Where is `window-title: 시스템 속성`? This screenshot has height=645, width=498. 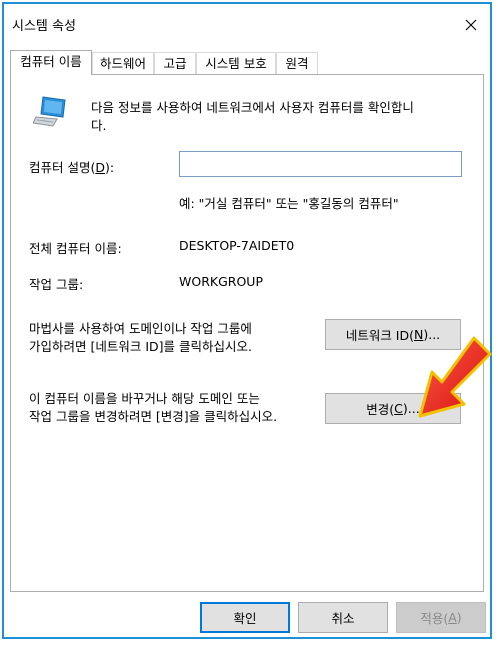 window-title: 시스템 속성 is located at coordinates (44, 26).